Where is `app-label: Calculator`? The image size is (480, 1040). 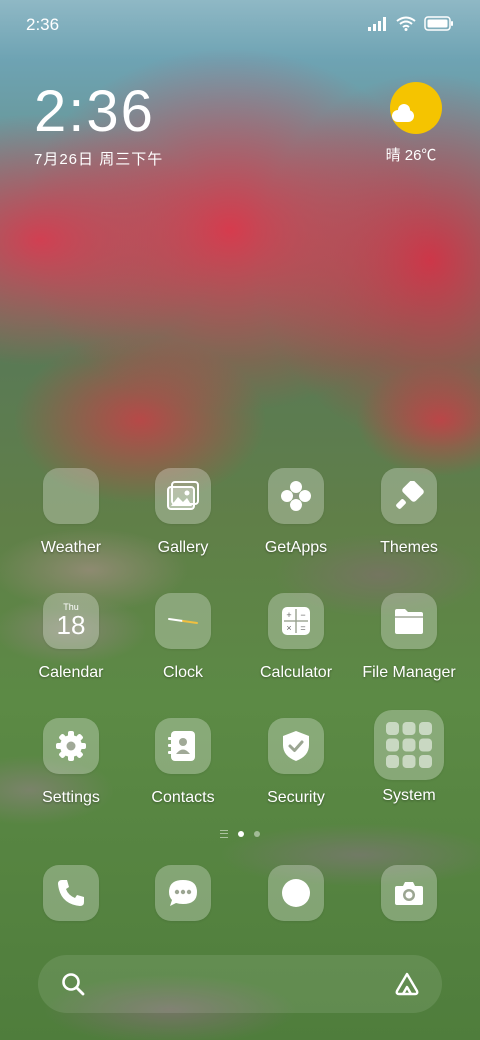 app-label: Calculator is located at coordinates (296, 672).